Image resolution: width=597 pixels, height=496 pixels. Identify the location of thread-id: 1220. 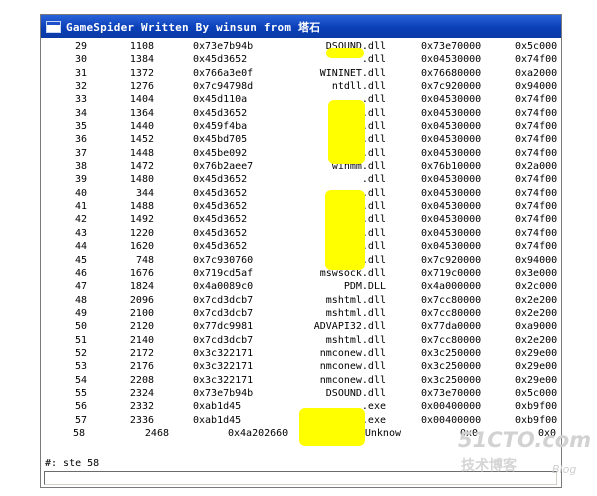
(141, 233).